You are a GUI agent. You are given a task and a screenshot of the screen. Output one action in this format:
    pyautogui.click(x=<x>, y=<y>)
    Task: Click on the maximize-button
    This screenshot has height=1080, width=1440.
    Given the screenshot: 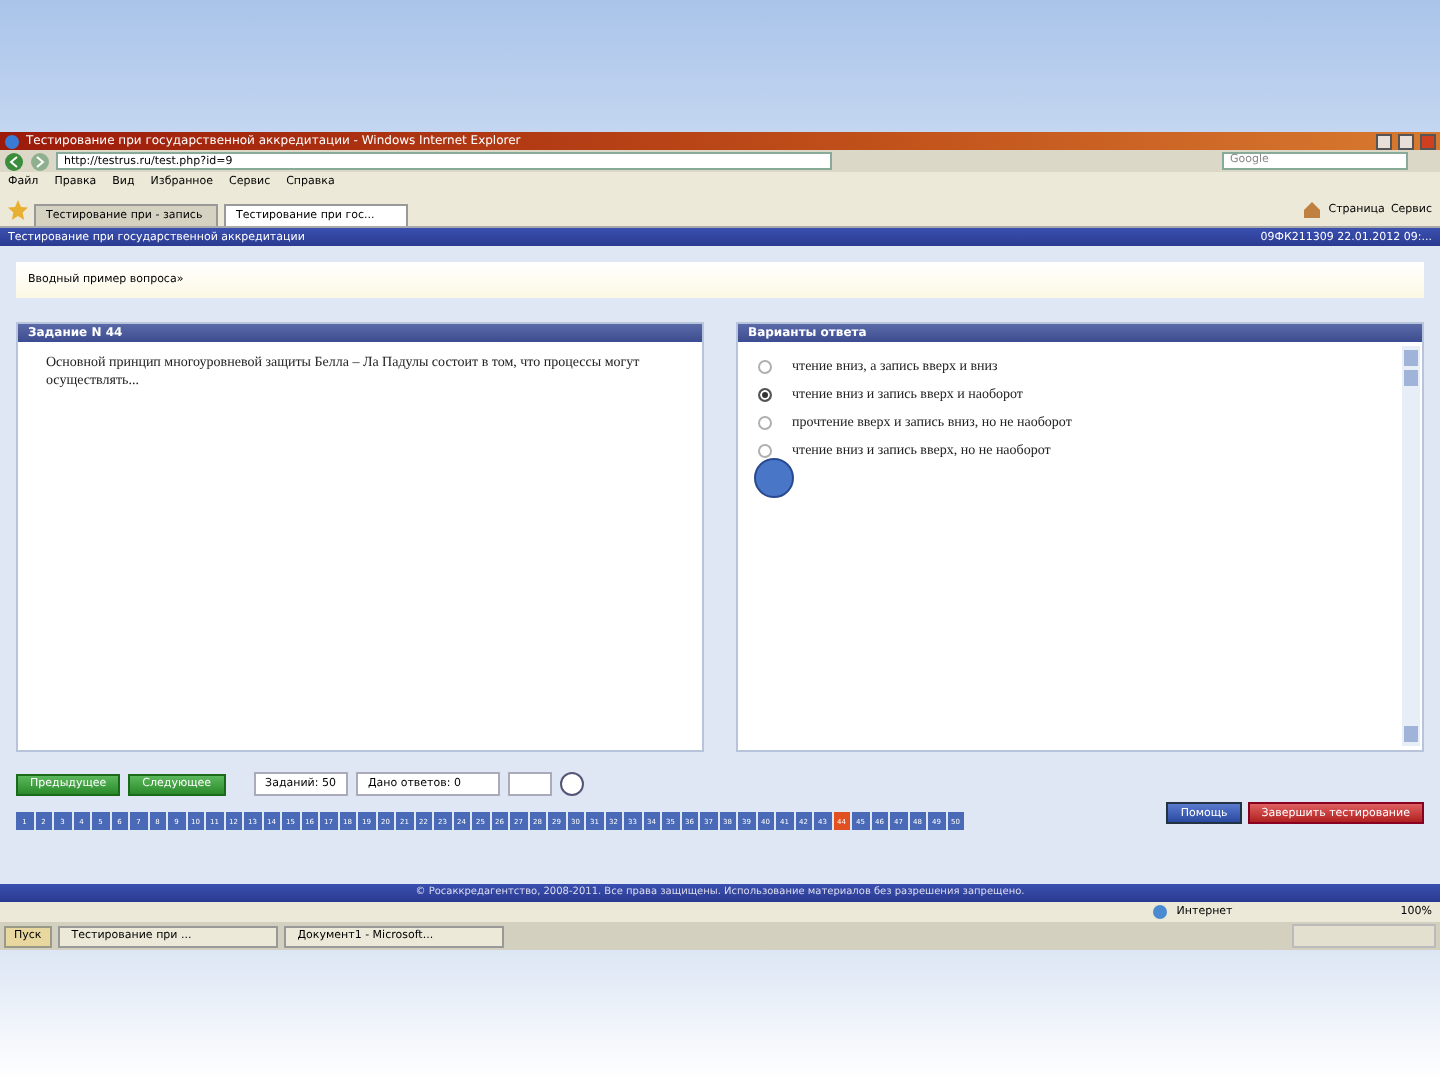 What is the action you would take?
    pyautogui.click(x=1406, y=141)
    